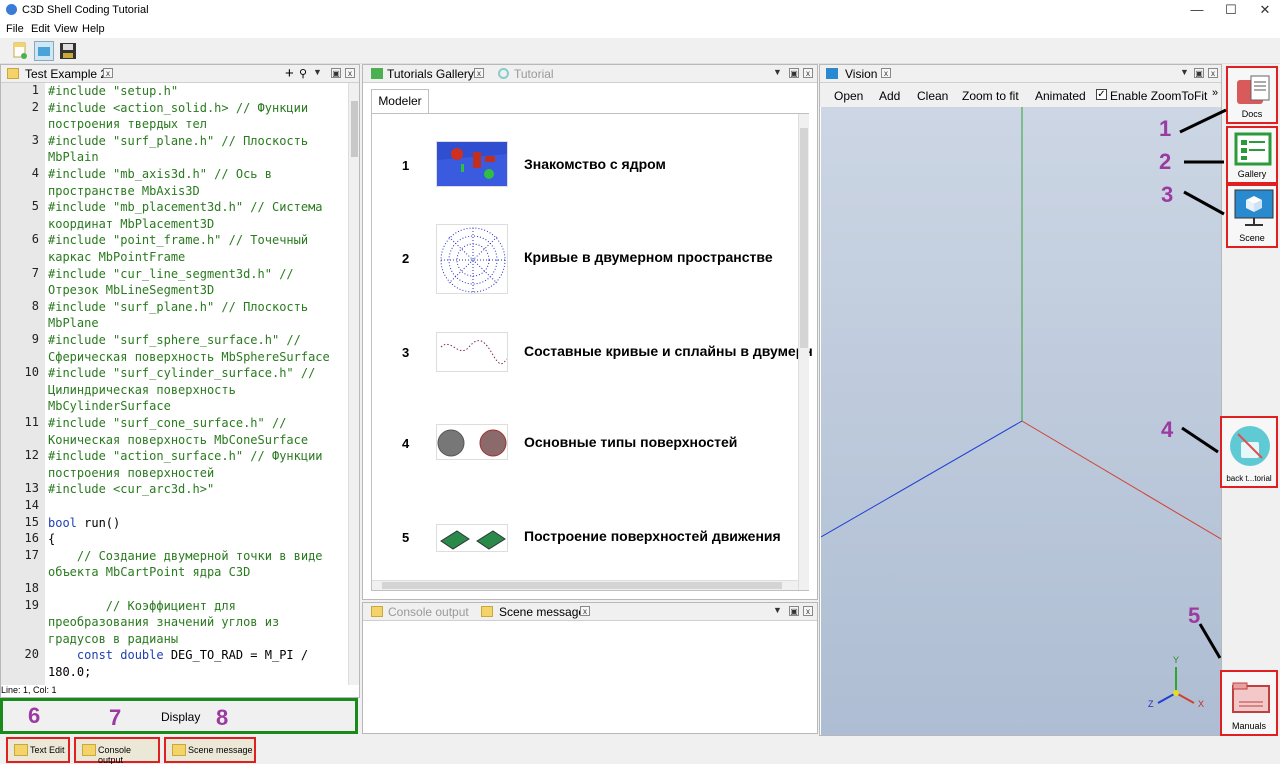 This screenshot has width=1280, height=764. Describe the element at coordinates (289, 73) in the screenshot. I see `add-icon: +` at that location.